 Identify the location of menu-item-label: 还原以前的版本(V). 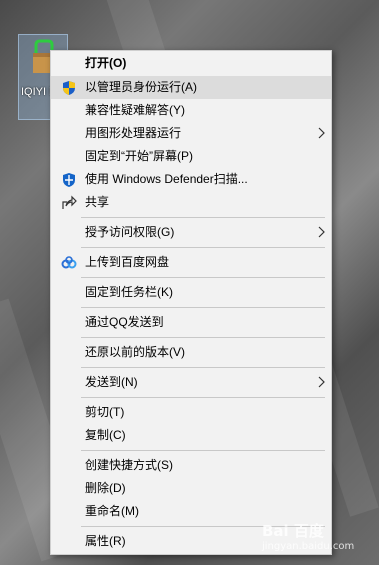
(135, 352).